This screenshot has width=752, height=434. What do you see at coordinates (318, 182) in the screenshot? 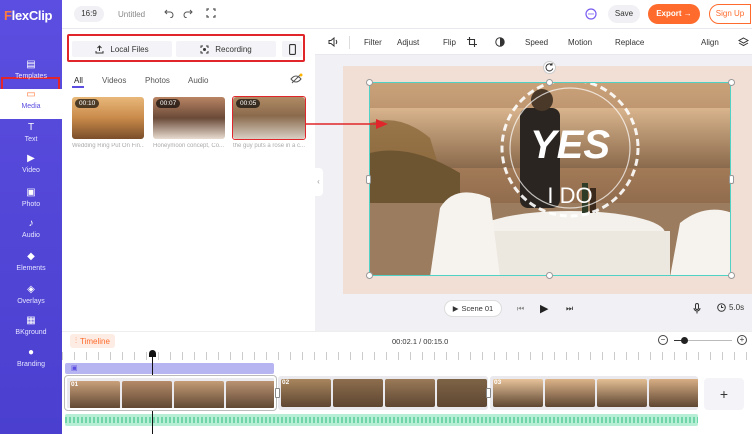
I see `panel-collapse-handle: ‹` at bounding box center [318, 182].